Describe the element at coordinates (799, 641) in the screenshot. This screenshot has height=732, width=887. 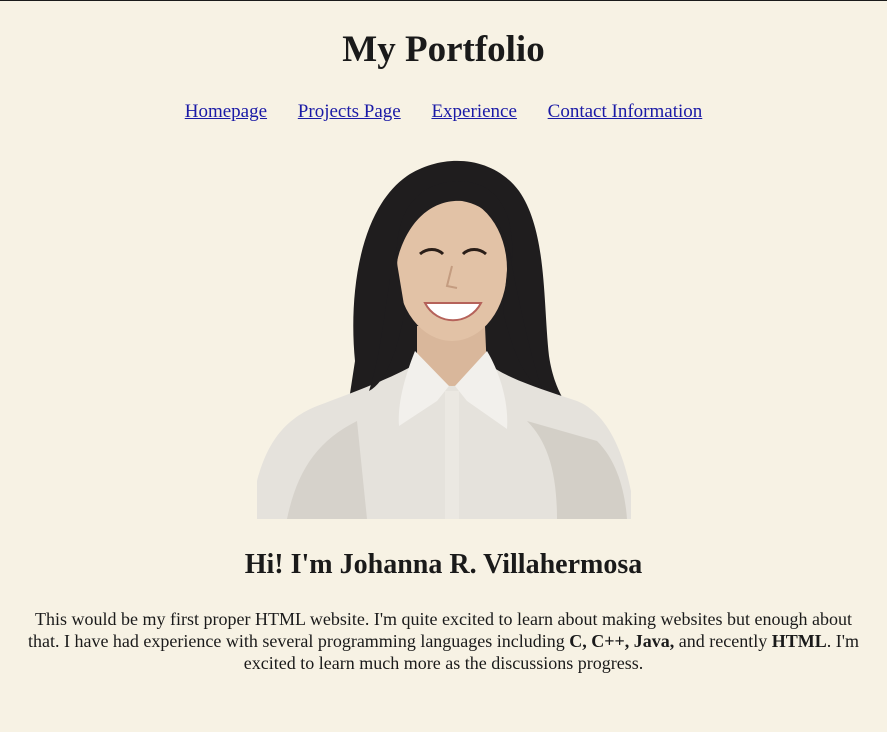
I see `language-html: HTML` at that location.